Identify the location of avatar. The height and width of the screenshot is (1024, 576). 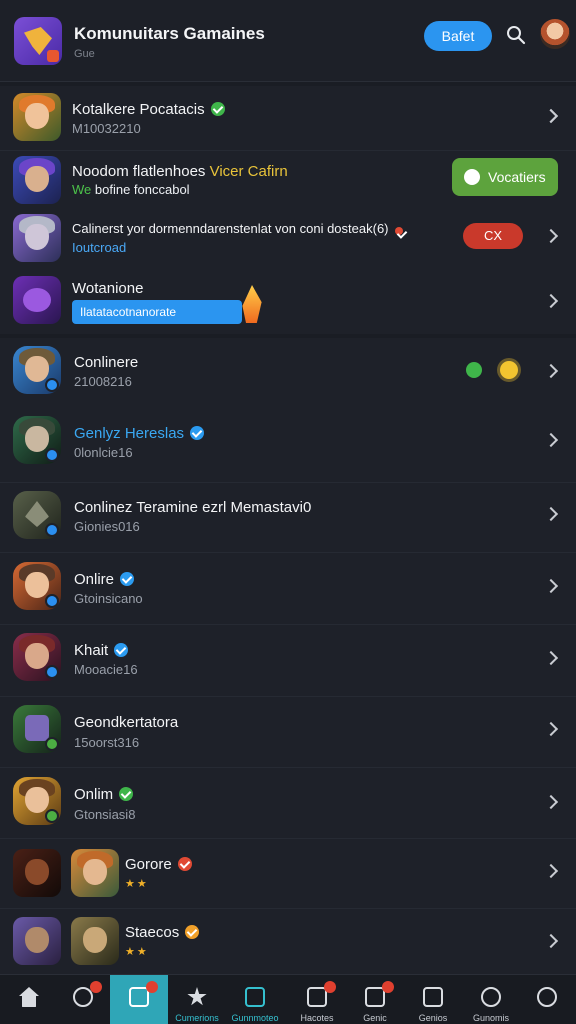
(555, 34).